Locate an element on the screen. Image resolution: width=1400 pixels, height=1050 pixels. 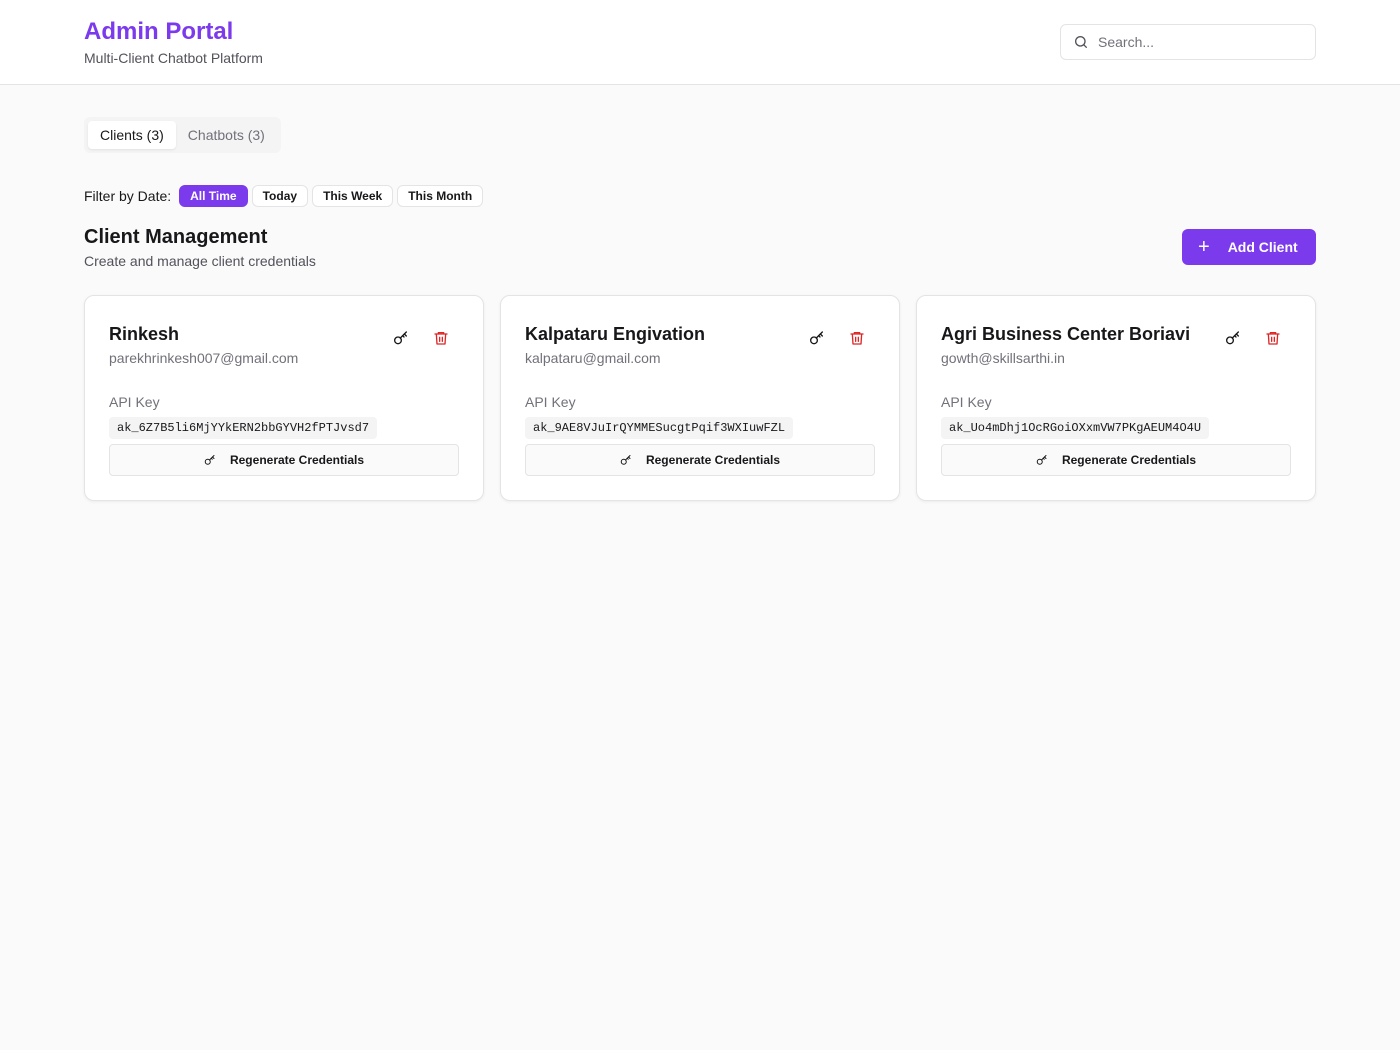
filter-this-week: This Week is located at coordinates (353, 196).